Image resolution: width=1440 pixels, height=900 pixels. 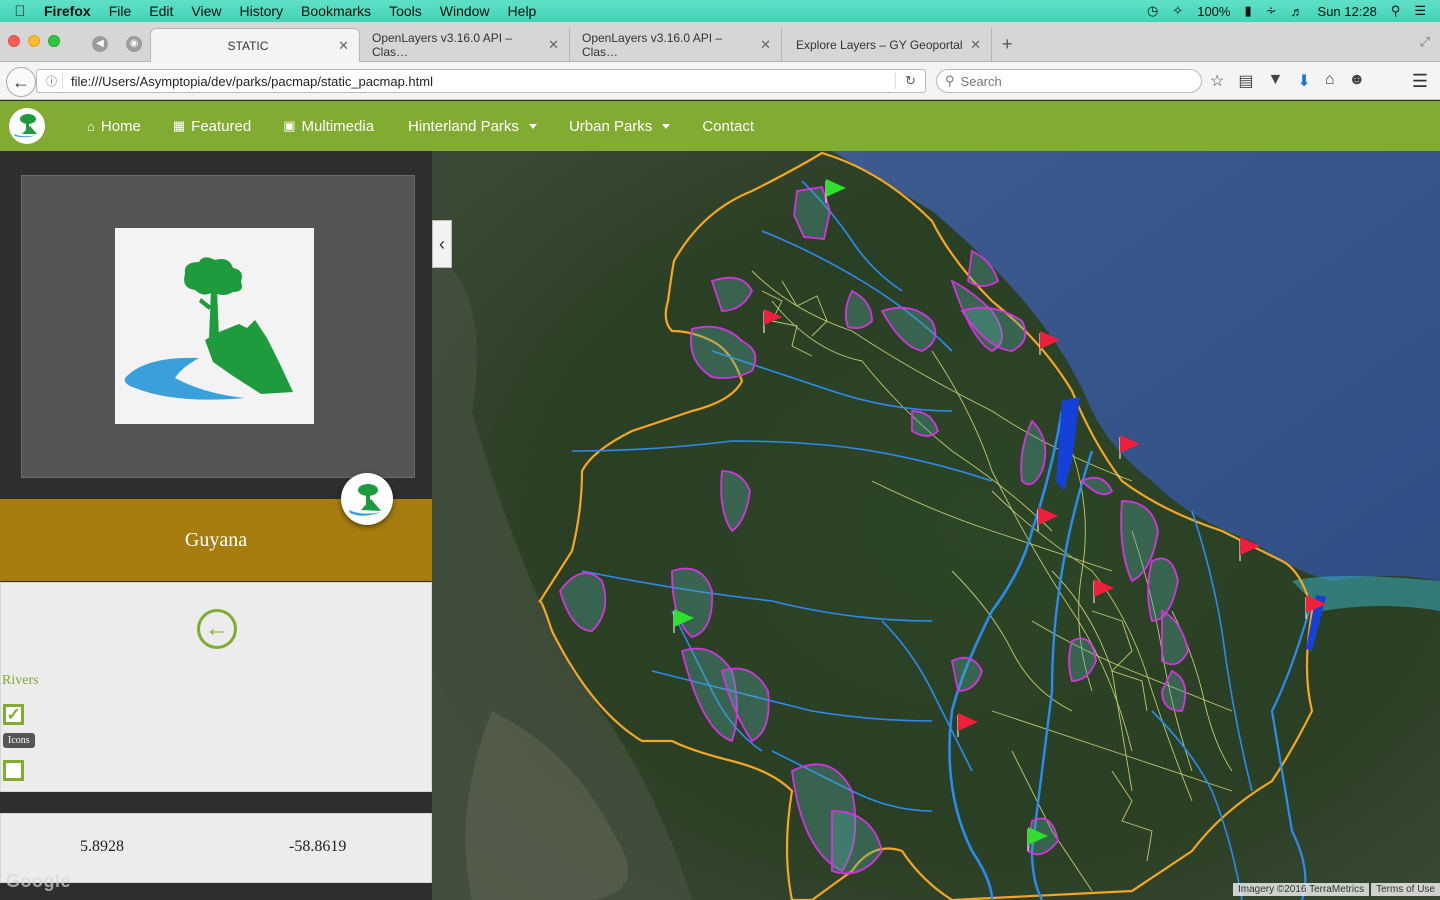 I want to click on search-icon: ⚲, so click(x=950, y=80).